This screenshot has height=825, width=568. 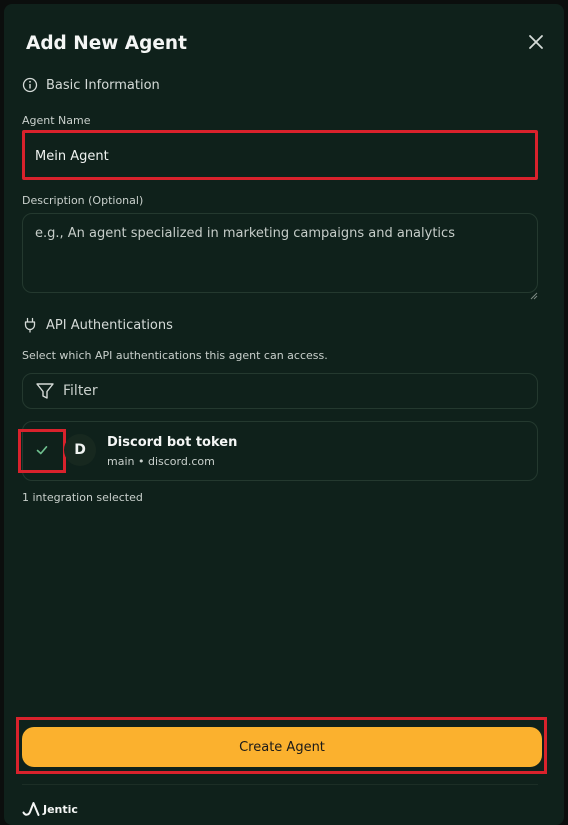 I want to click on footer-divider, so click(x=280, y=784).